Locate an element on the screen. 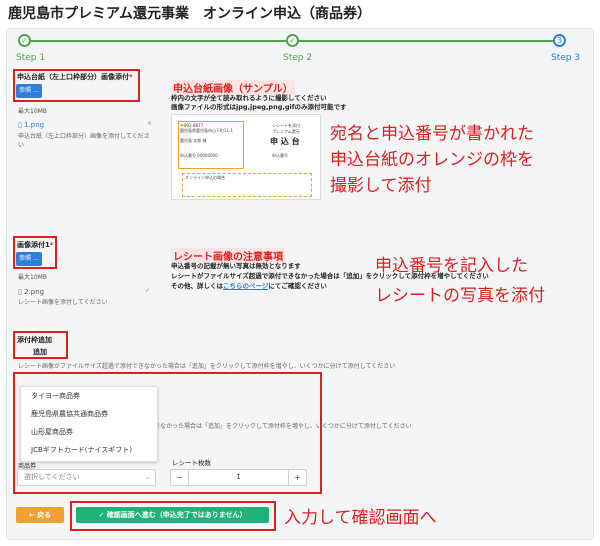  ticket-type-placeholder: 選択してください is located at coordinates (52, 477).